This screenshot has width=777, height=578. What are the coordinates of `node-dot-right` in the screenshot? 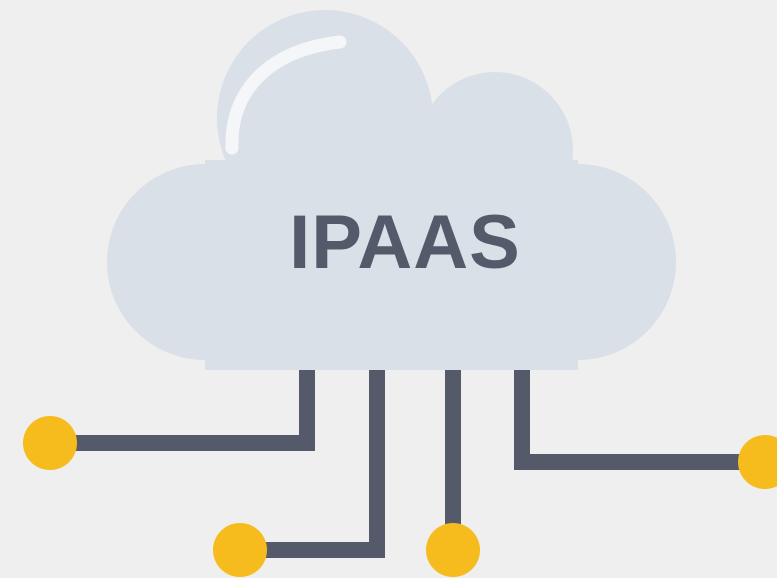 It's located at (757, 462).